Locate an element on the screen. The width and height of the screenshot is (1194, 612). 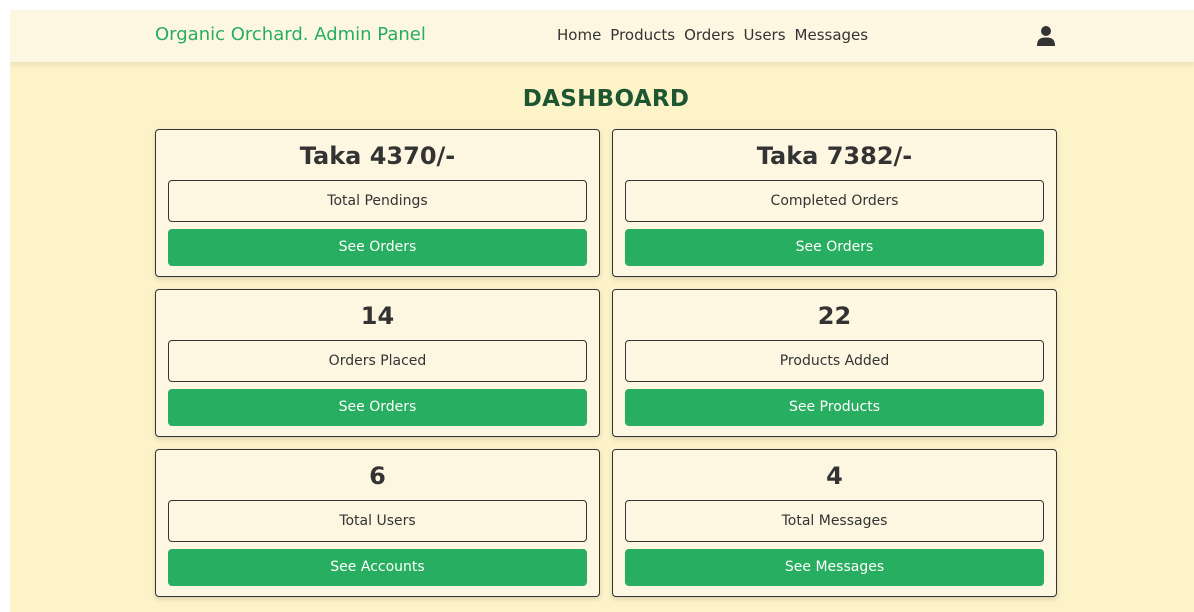
card-label: Orders Placed is located at coordinates (377, 361).